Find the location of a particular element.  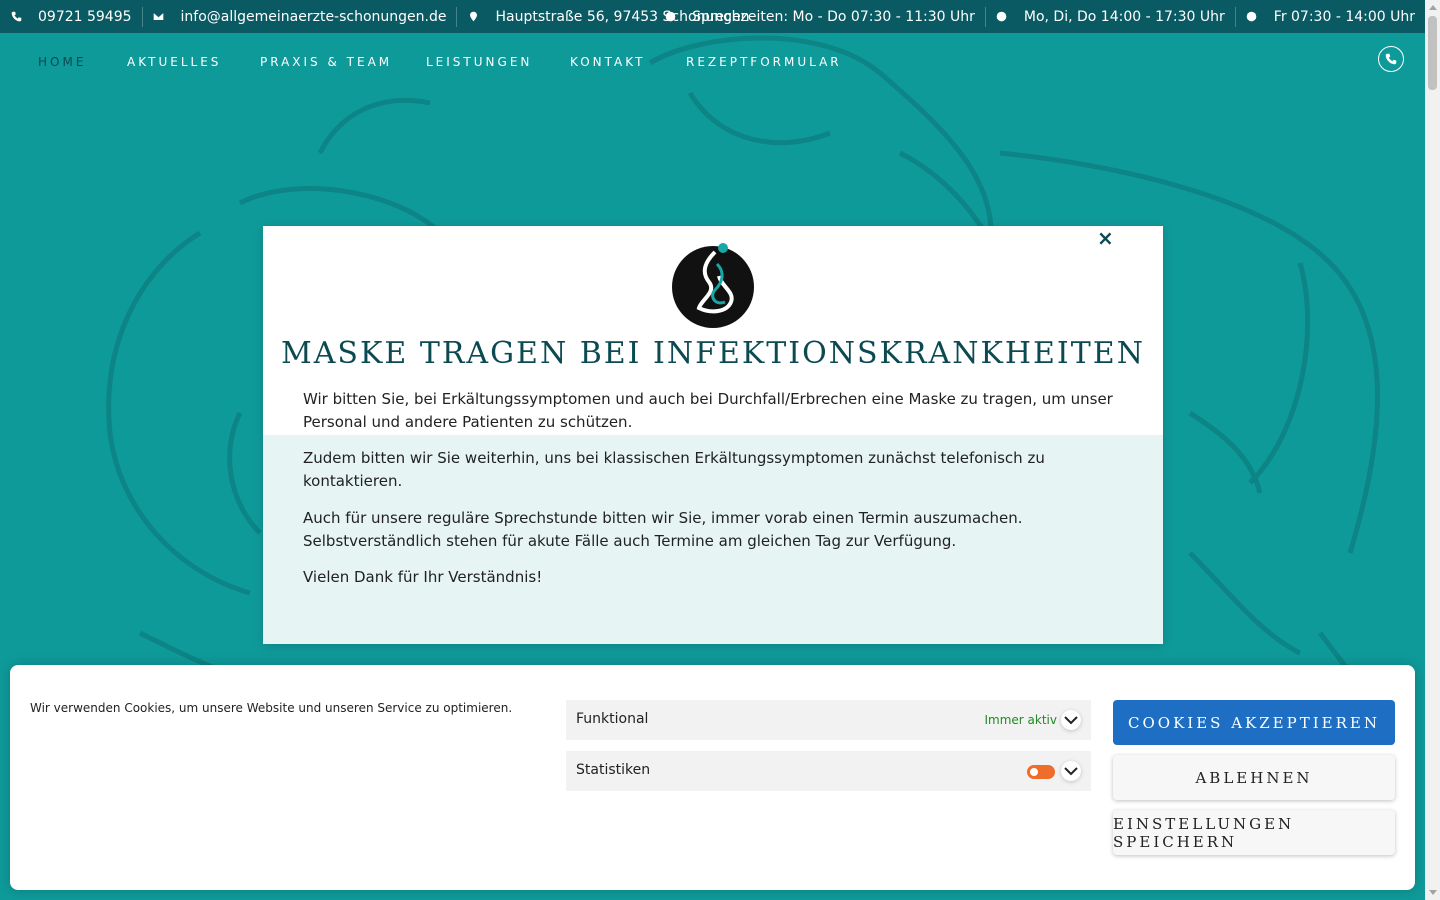

topbar-hours-3-text: Fr 07:30 - 14:00 Uhr is located at coordinates (1344, 16).